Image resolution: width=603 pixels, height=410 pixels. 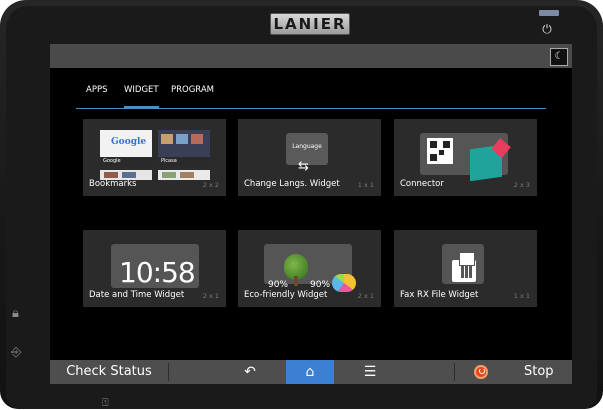 What do you see at coordinates (311, 56) in the screenshot?
I see `top-bar: ☾` at bounding box center [311, 56].